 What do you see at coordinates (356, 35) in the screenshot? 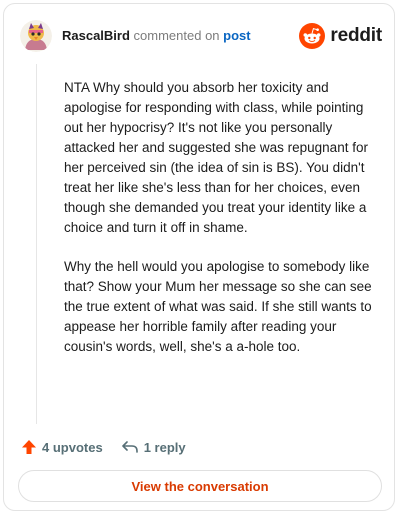
I see `brand-wordmark: reddit` at bounding box center [356, 35].